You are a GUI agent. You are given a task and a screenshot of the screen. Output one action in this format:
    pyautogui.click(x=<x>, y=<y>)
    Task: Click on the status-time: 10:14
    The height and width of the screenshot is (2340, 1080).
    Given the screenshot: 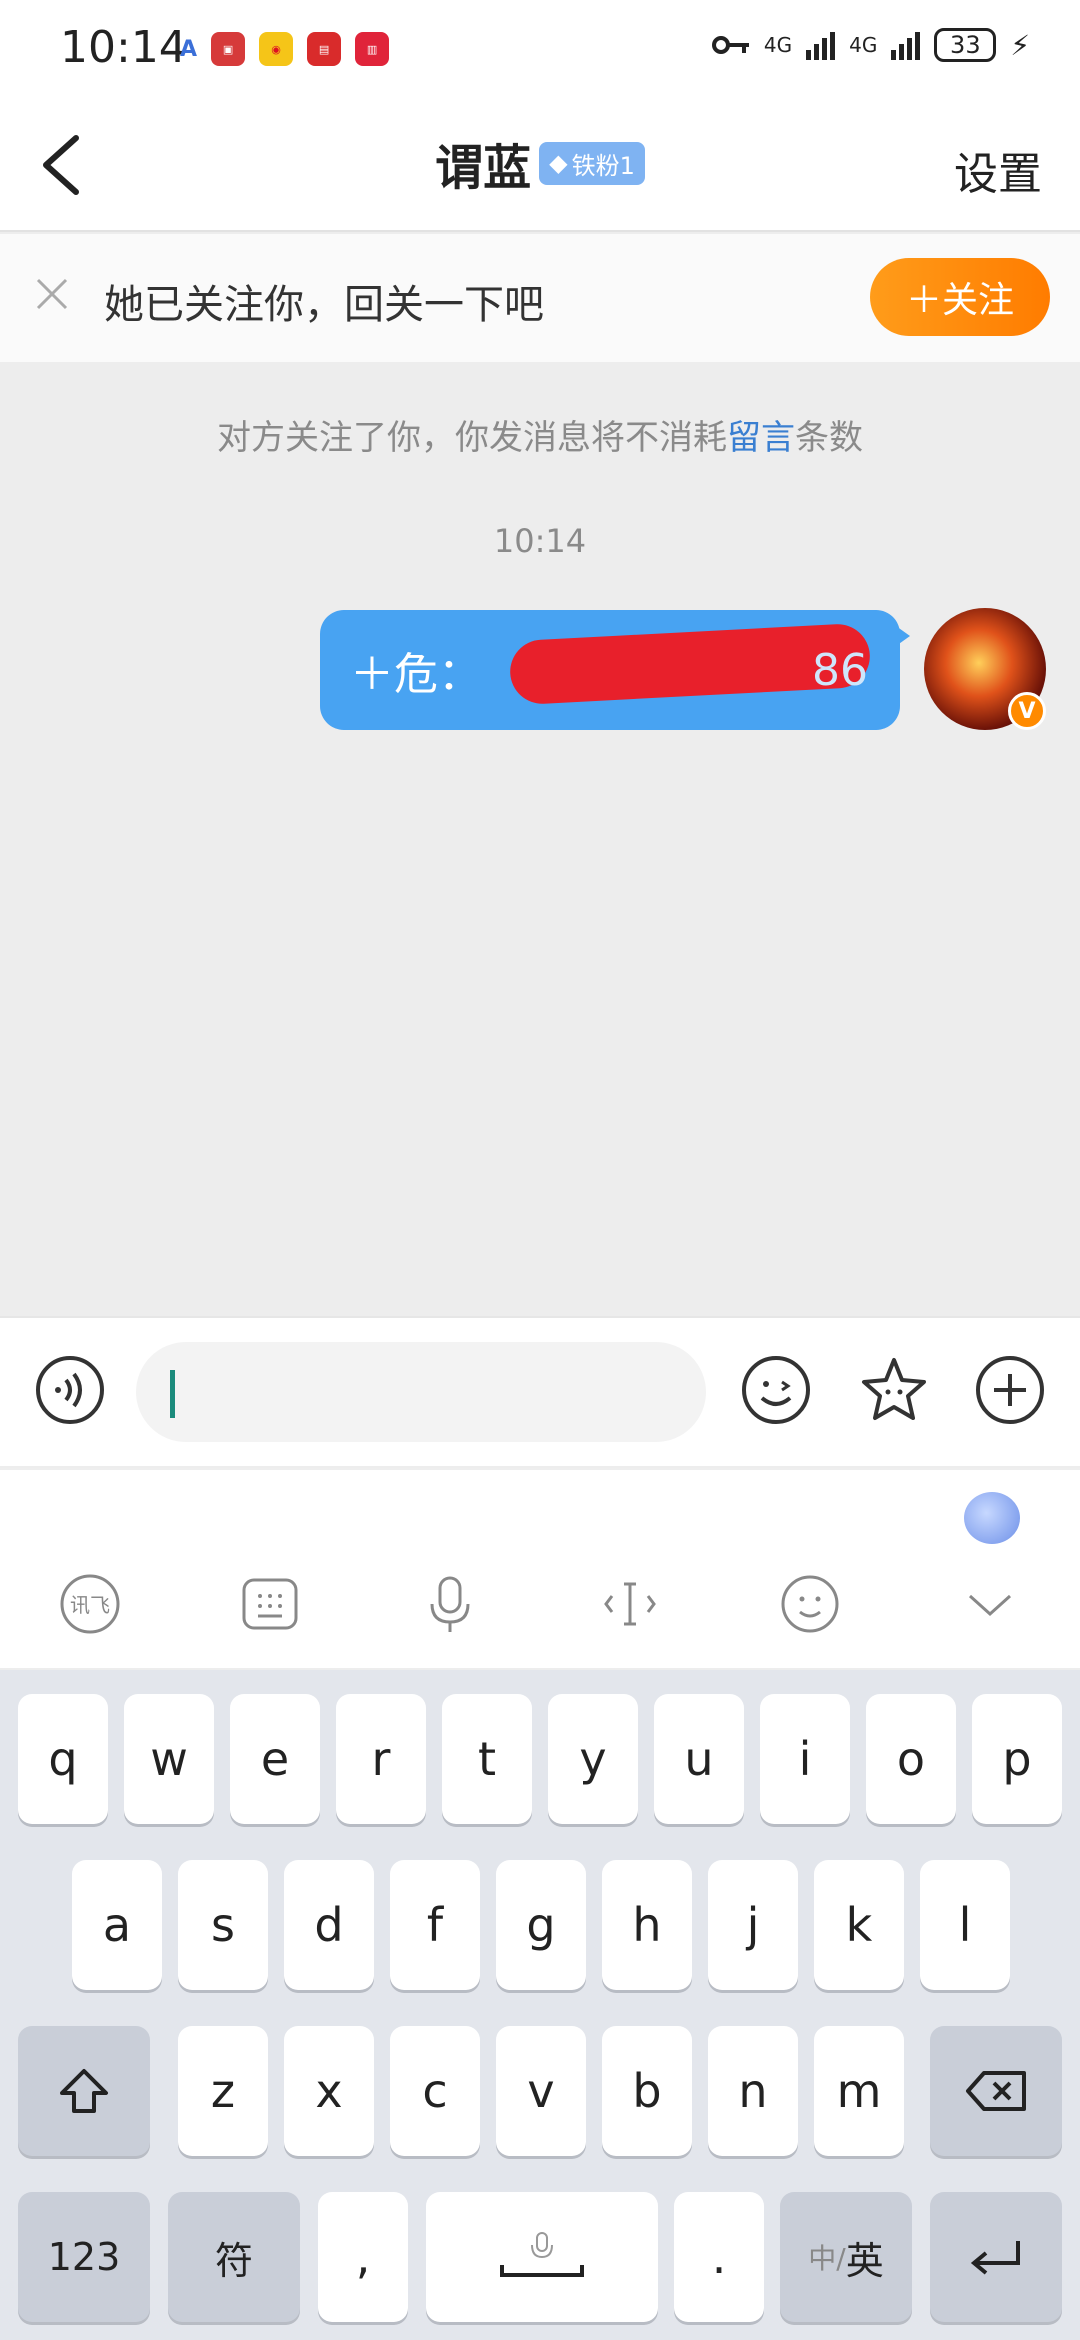 What is the action you would take?
    pyautogui.click(x=123, y=47)
    